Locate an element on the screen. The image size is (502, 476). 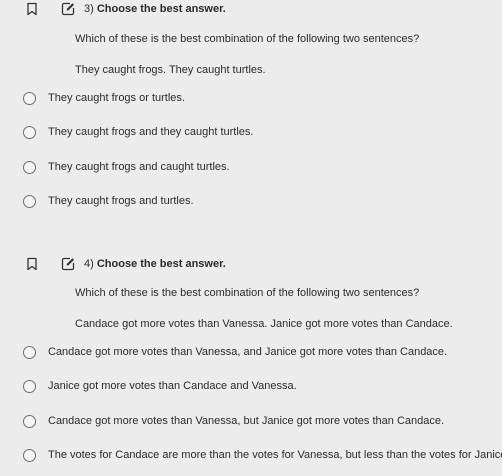
option-label: They caught frogs or turtles. is located at coordinates (116, 98).